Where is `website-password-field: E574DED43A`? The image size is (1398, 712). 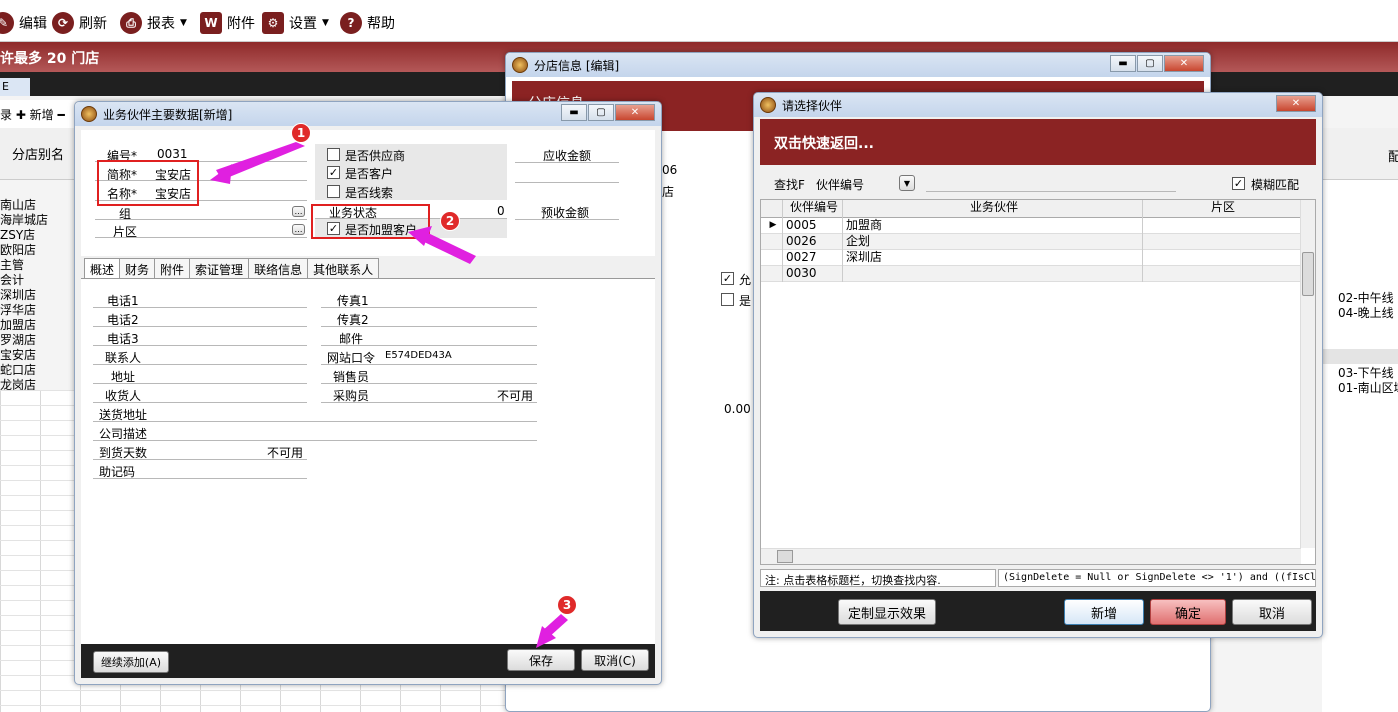
website-password-field: E574DED43A is located at coordinates (418, 355).